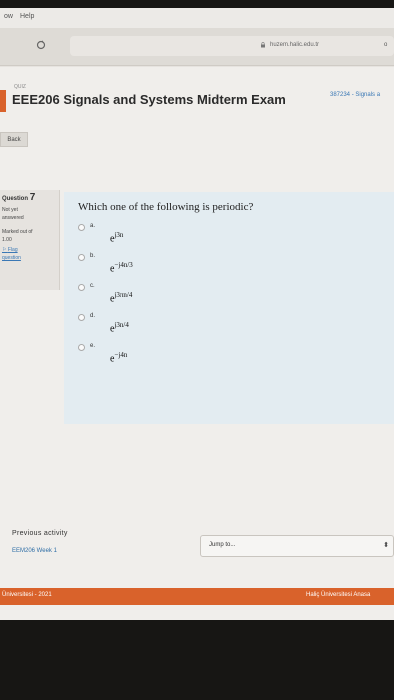 The width and height of the screenshot is (394, 700). What do you see at coordinates (27, 16) in the screenshot?
I see `menu-item-help: Help` at bounding box center [27, 16].